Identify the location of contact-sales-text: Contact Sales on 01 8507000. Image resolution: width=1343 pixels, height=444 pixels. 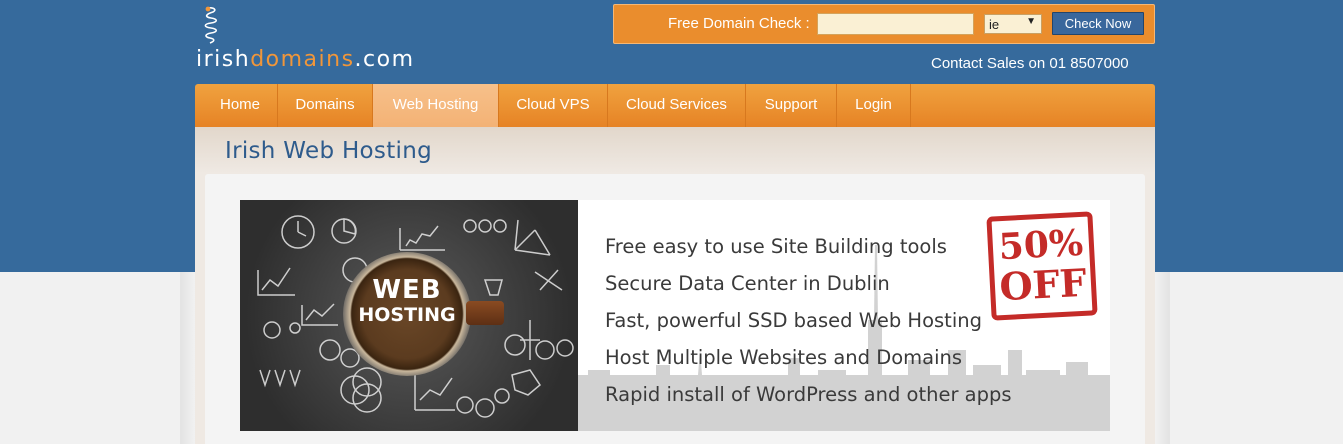
(1030, 63).